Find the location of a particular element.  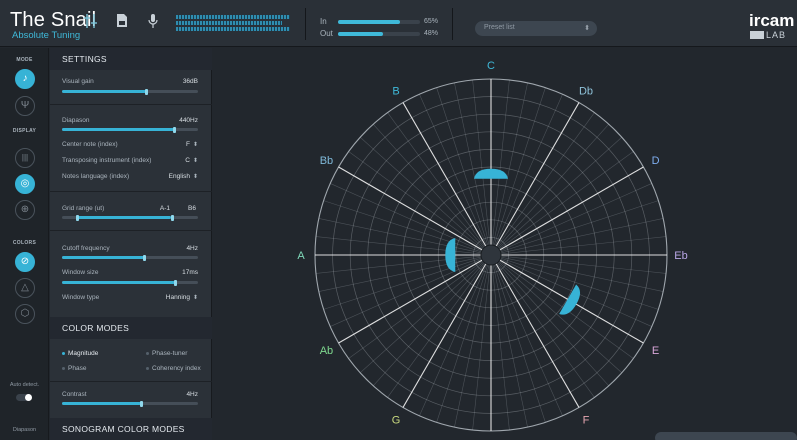

microphone-icon is located at coordinates (153, 23).